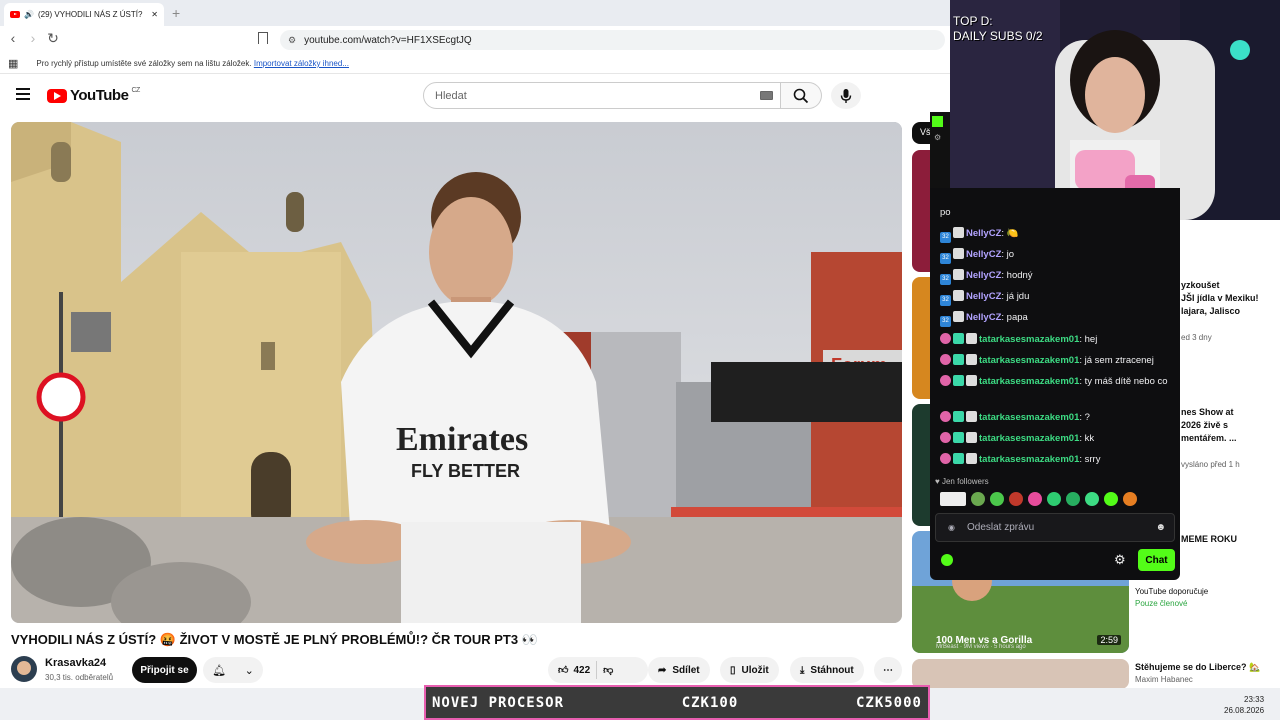 The image size is (1280, 720). Describe the element at coordinates (263, 38) in the screenshot. I see `bookmark-star-icon` at that location.